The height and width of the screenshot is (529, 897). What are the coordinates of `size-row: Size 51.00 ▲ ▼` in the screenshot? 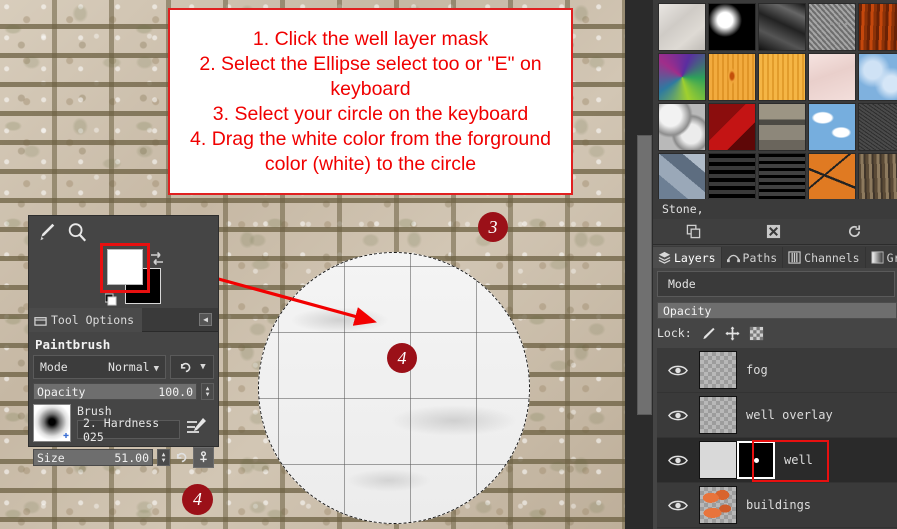 It's located at (123, 457).